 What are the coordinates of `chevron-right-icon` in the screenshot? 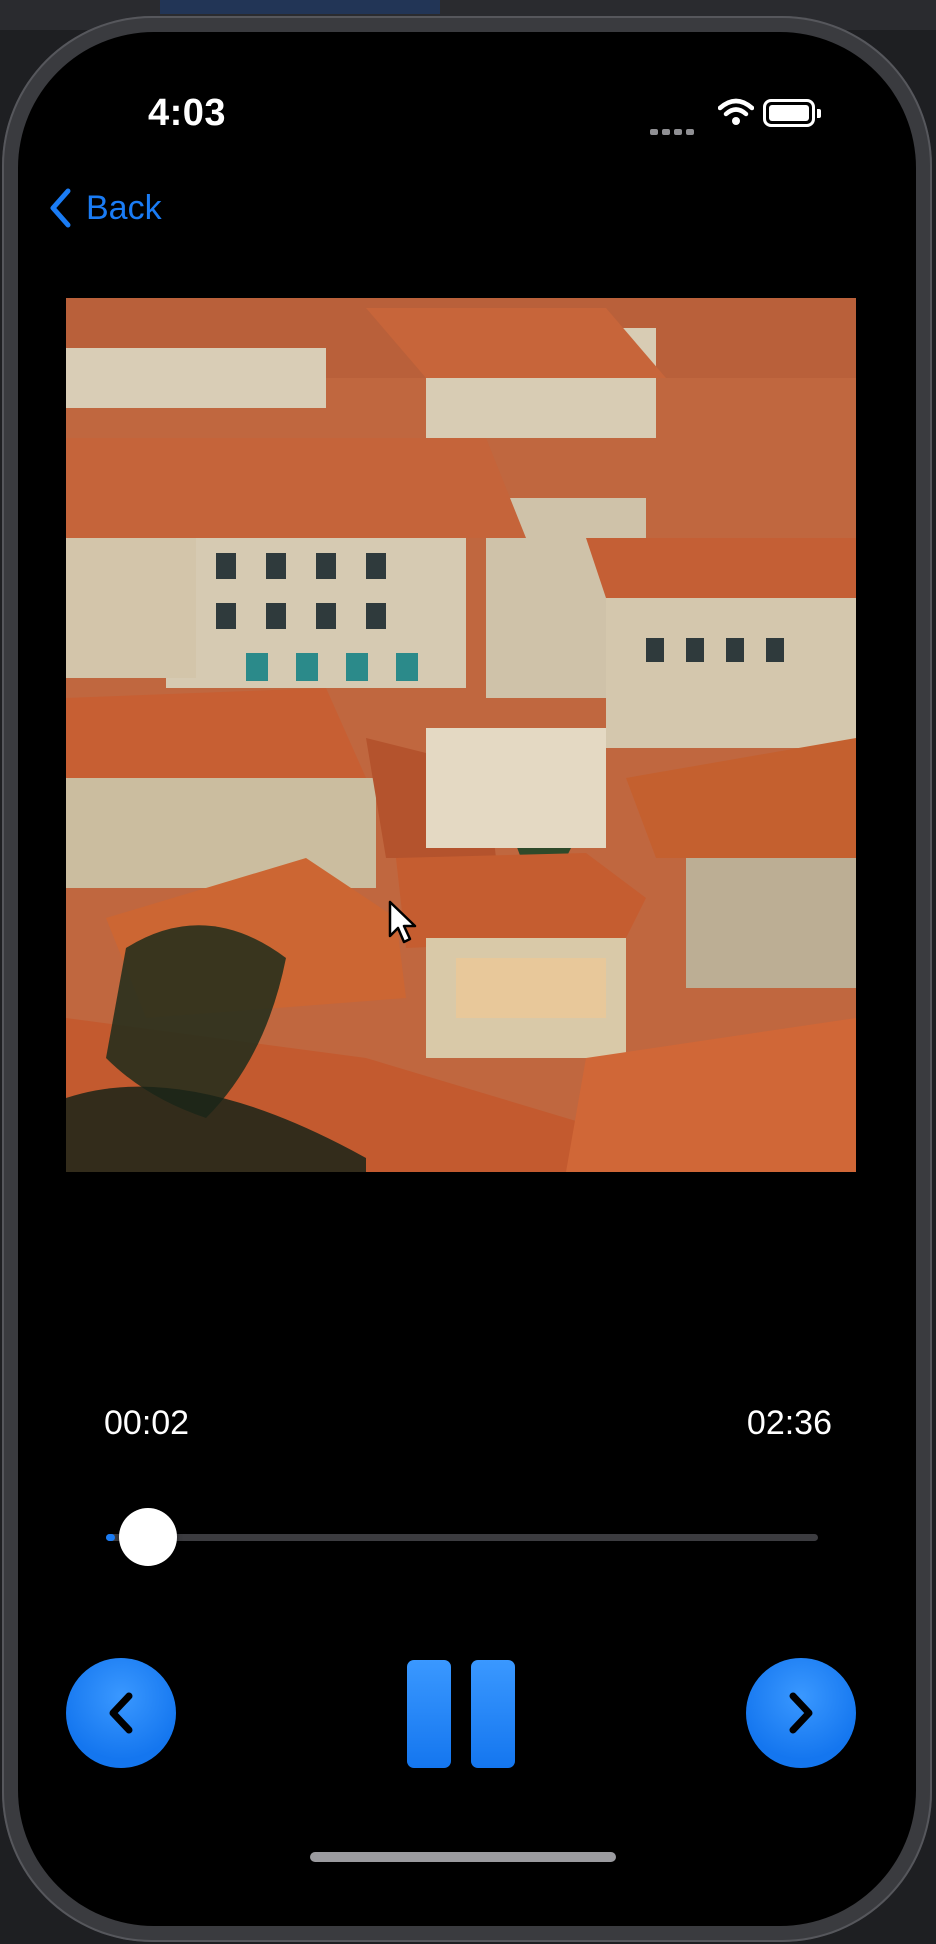 It's located at (801, 1713).